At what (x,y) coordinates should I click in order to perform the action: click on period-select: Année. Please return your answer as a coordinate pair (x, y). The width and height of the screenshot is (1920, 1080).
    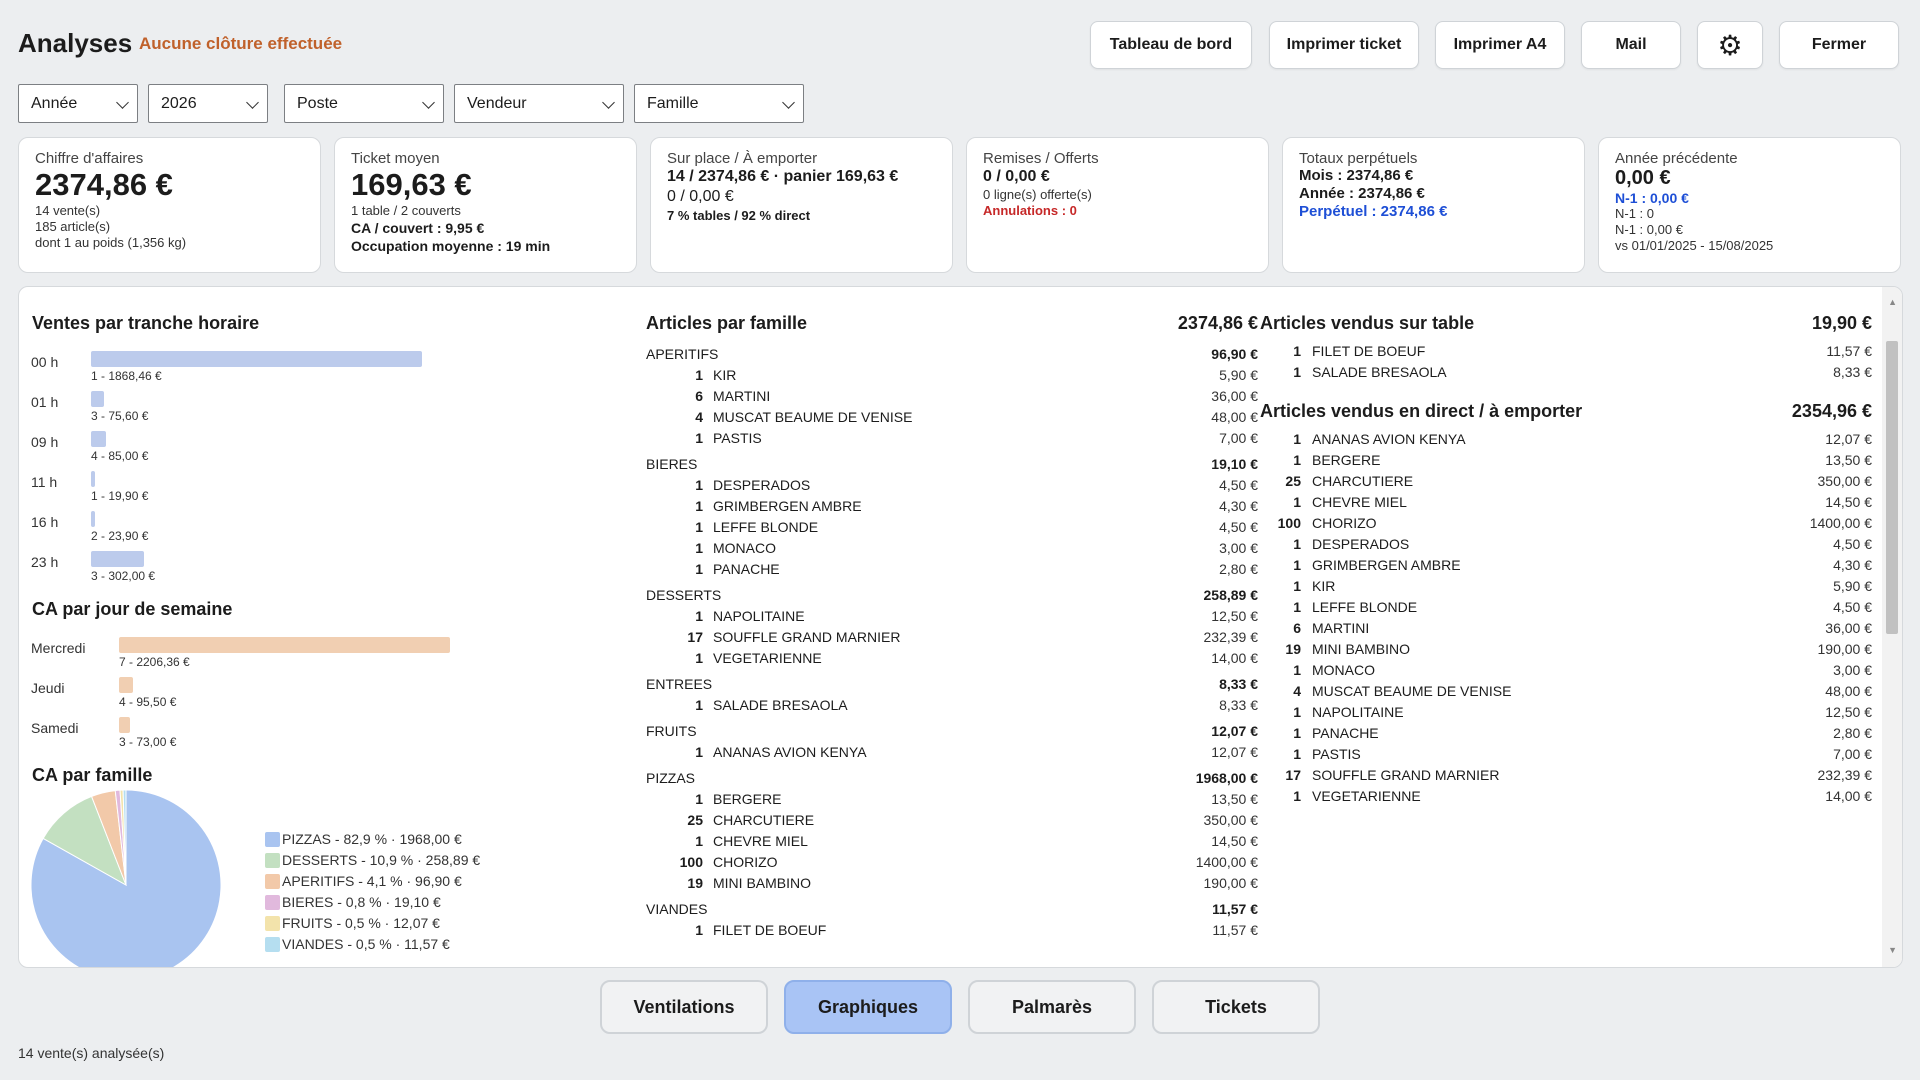
    Looking at the image, I should click on (78, 103).